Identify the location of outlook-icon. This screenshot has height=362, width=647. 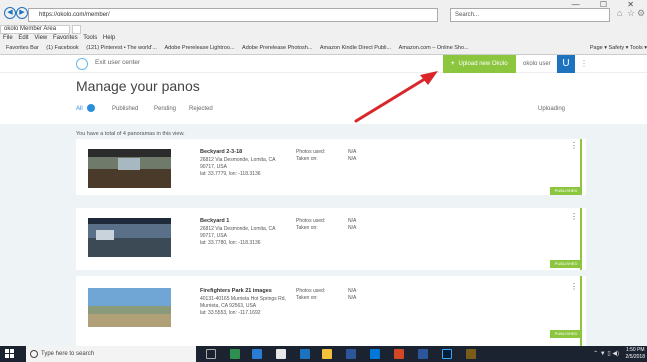
(375, 354).